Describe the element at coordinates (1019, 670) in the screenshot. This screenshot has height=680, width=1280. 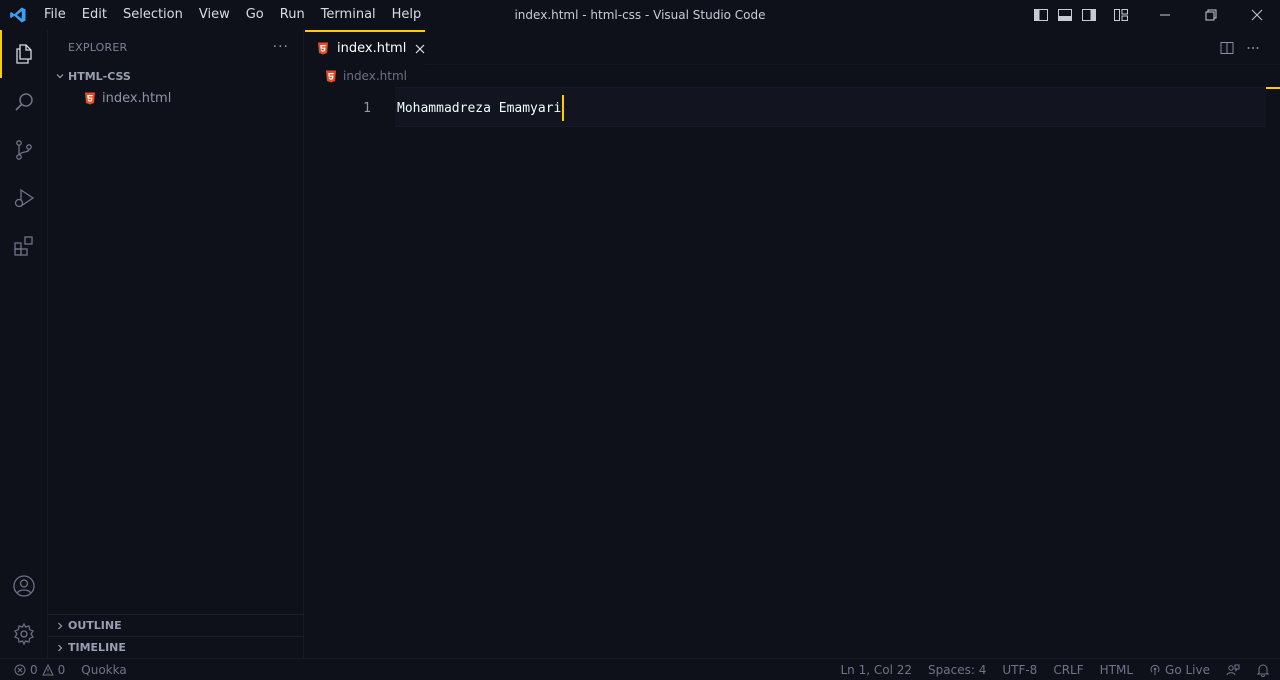
I see `encoding: UTF-8` at that location.